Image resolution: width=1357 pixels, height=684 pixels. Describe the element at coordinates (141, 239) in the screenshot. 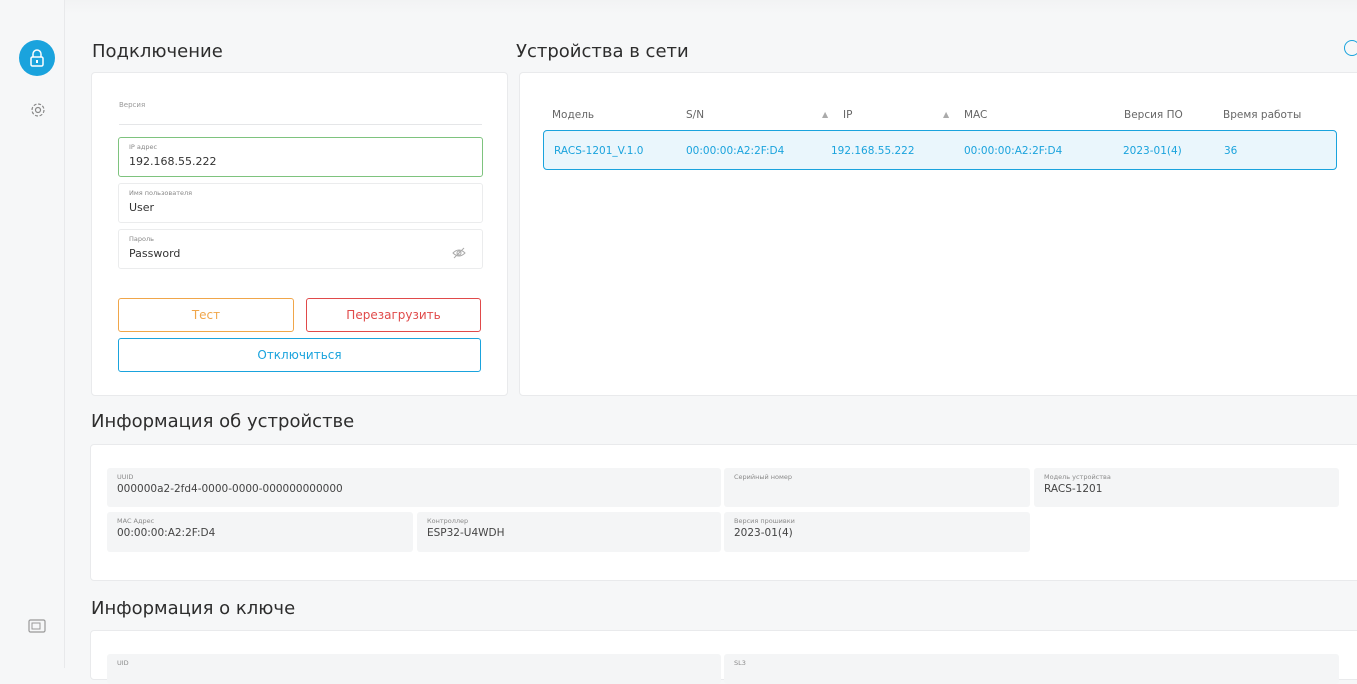

I see `password-label: Пароль` at that location.